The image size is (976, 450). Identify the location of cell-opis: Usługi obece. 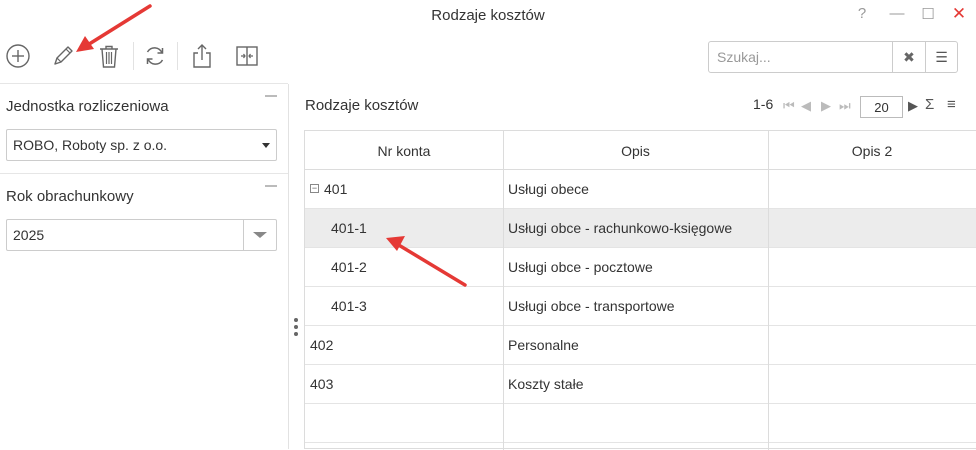
(548, 189).